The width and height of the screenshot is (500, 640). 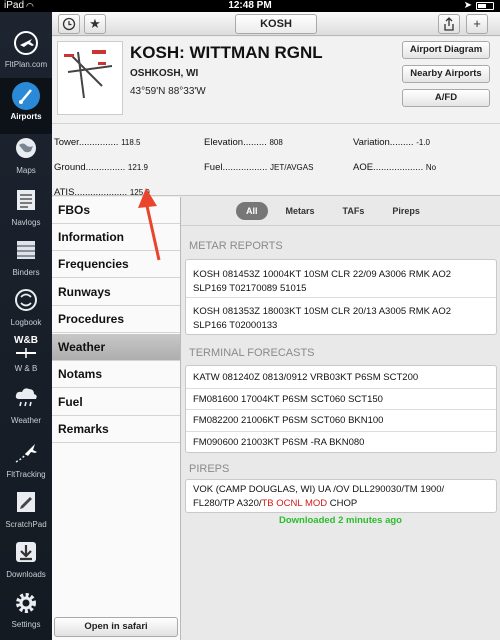 What do you see at coordinates (391, 142) in the screenshot?
I see `variation-row: Variation......... -1.0` at bounding box center [391, 142].